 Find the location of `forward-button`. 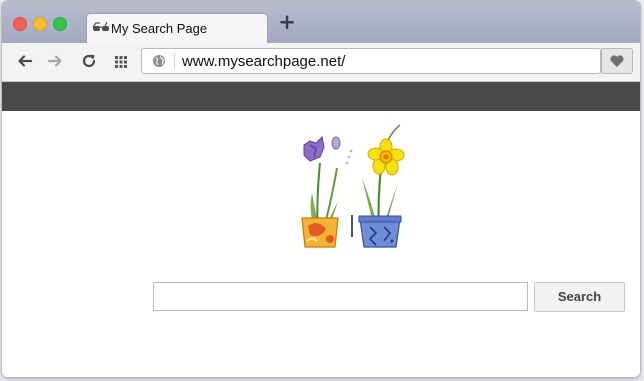

forward-button is located at coordinates (55, 61).